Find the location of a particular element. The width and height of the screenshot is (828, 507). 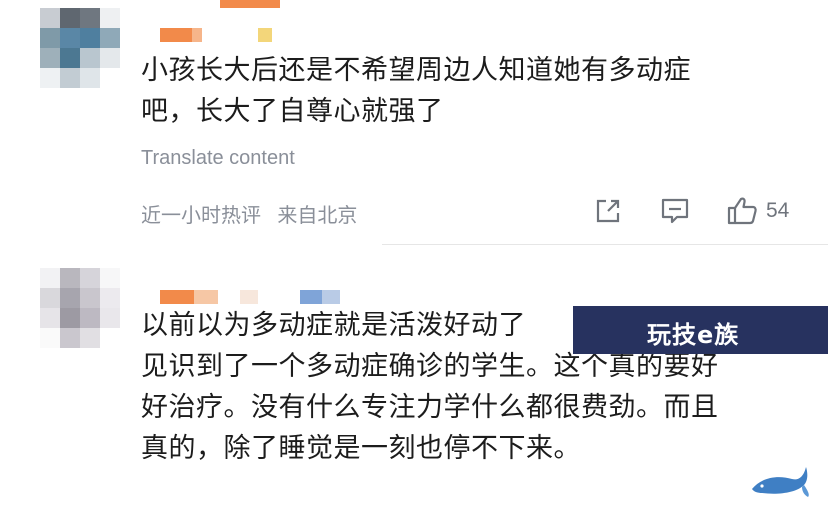

comment-meta: 近一小时热评 来自北京 is located at coordinates (249, 213).